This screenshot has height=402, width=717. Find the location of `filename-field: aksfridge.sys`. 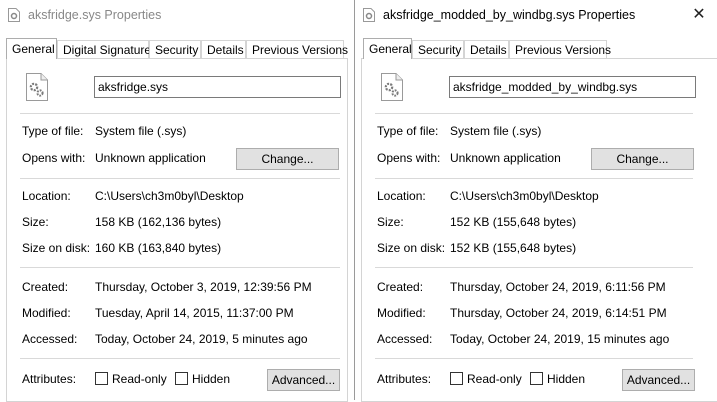

filename-field: aksfridge.sys is located at coordinates (217, 87).